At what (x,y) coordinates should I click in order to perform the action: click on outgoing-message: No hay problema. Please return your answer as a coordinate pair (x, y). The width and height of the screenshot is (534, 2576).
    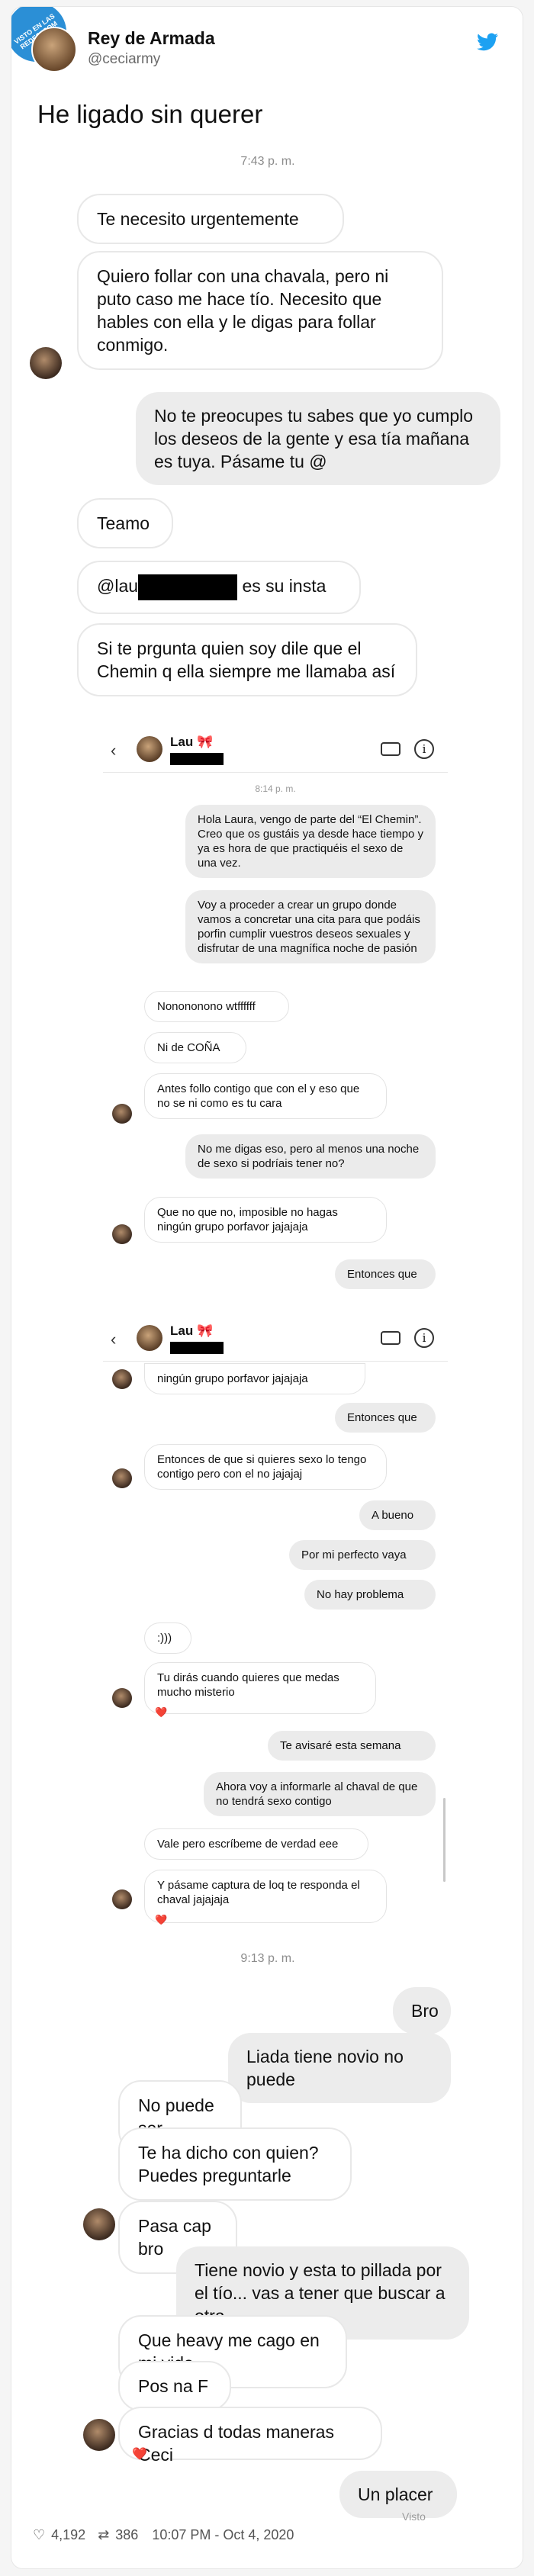
    Looking at the image, I should click on (370, 1595).